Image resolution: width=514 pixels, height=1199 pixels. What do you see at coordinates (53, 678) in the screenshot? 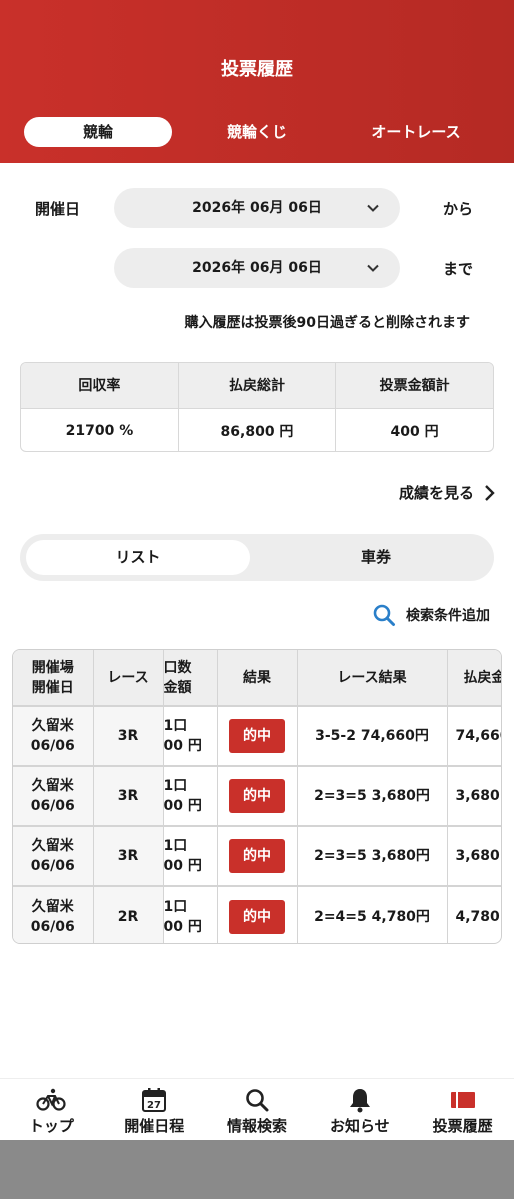
I see `col-venue: 開催場 開催日` at bounding box center [53, 678].